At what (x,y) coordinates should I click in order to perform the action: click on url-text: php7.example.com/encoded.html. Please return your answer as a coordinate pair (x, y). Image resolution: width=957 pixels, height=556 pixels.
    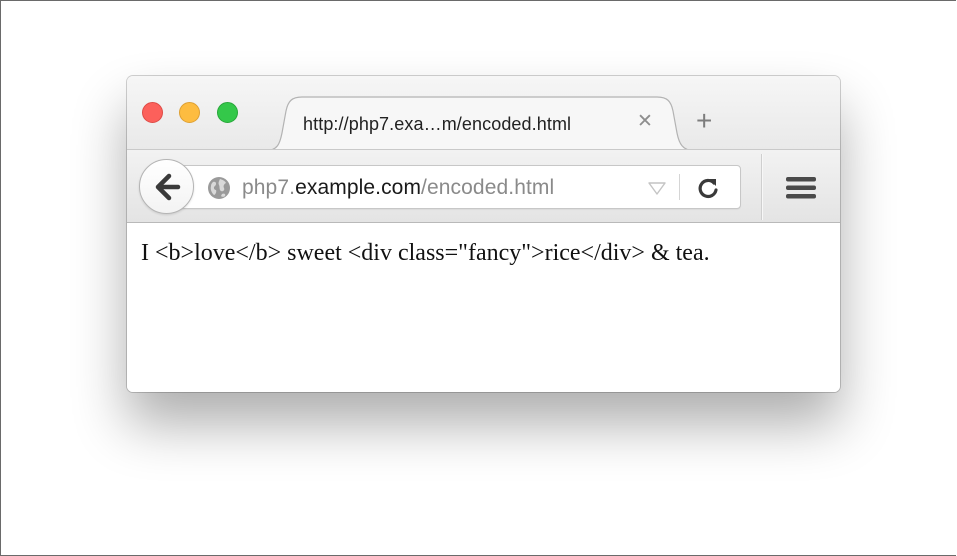
    Looking at the image, I should click on (398, 188).